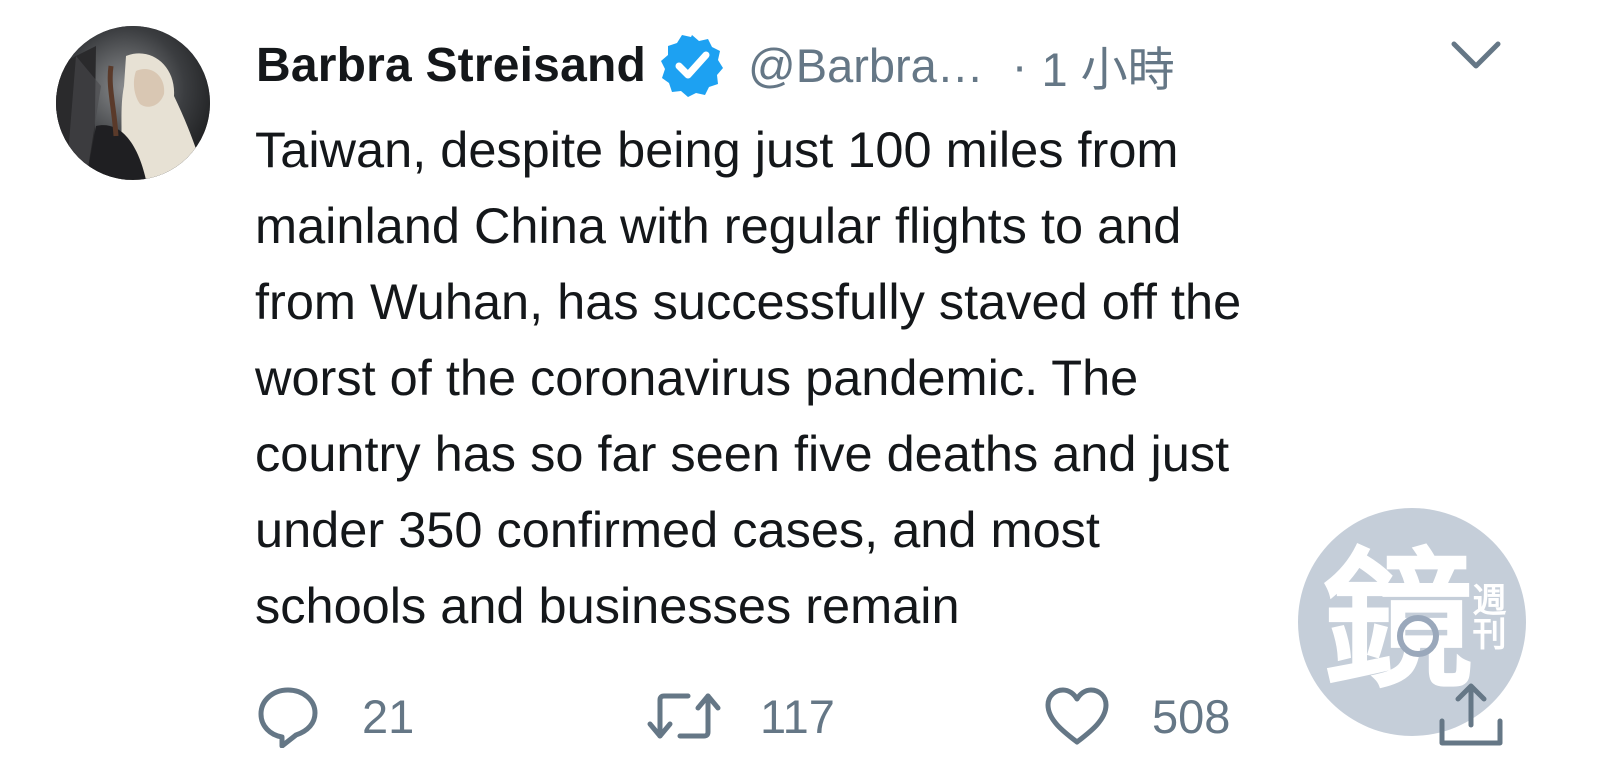  Describe the element at coordinates (697, 377) in the screenshot. I see `tweet-text-line: worst of the coronavirus pandemic. The` at that location.